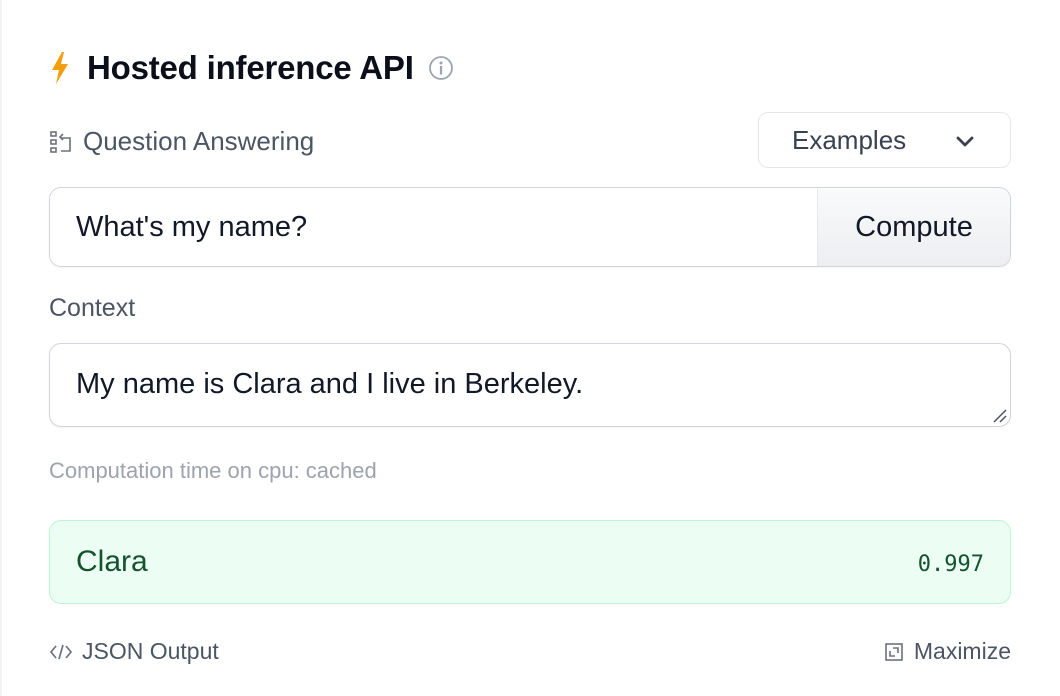 The image size is (1060, 696). I want to click on widget-title: Hosted inference API, so click(250, 67).